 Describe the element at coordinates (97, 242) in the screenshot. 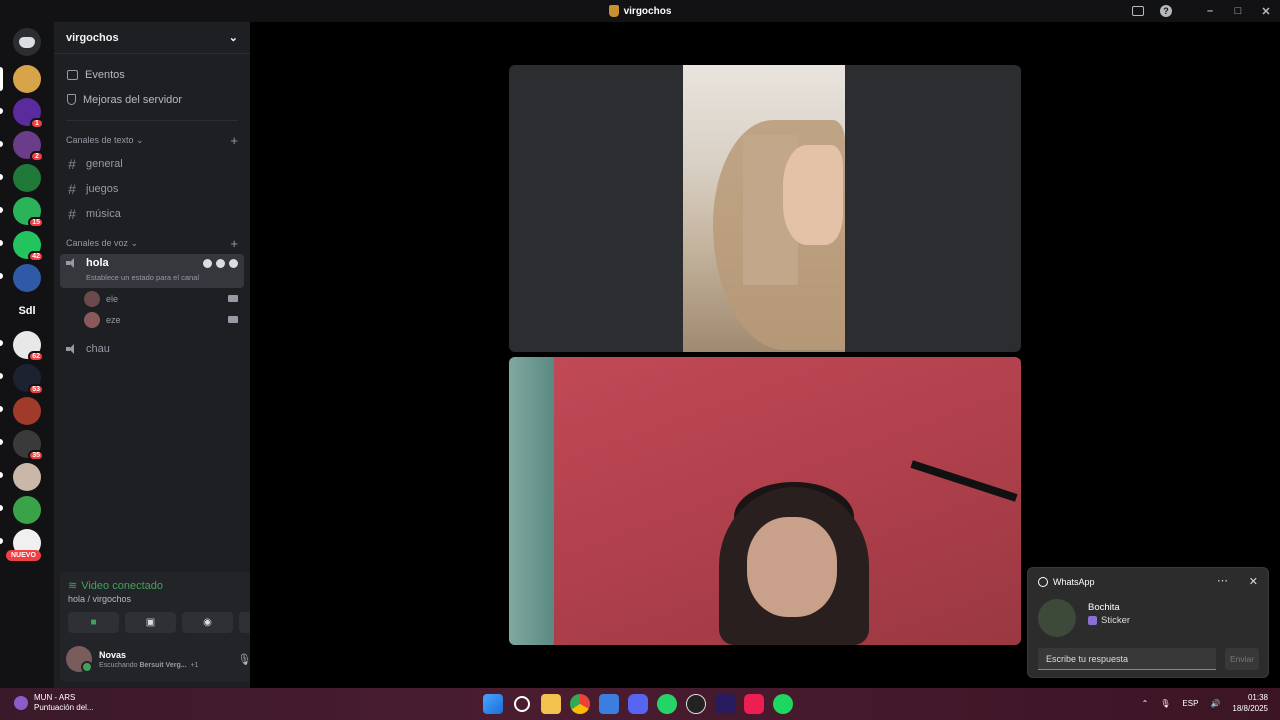

I see `category-label: Canales de voz` at that location.